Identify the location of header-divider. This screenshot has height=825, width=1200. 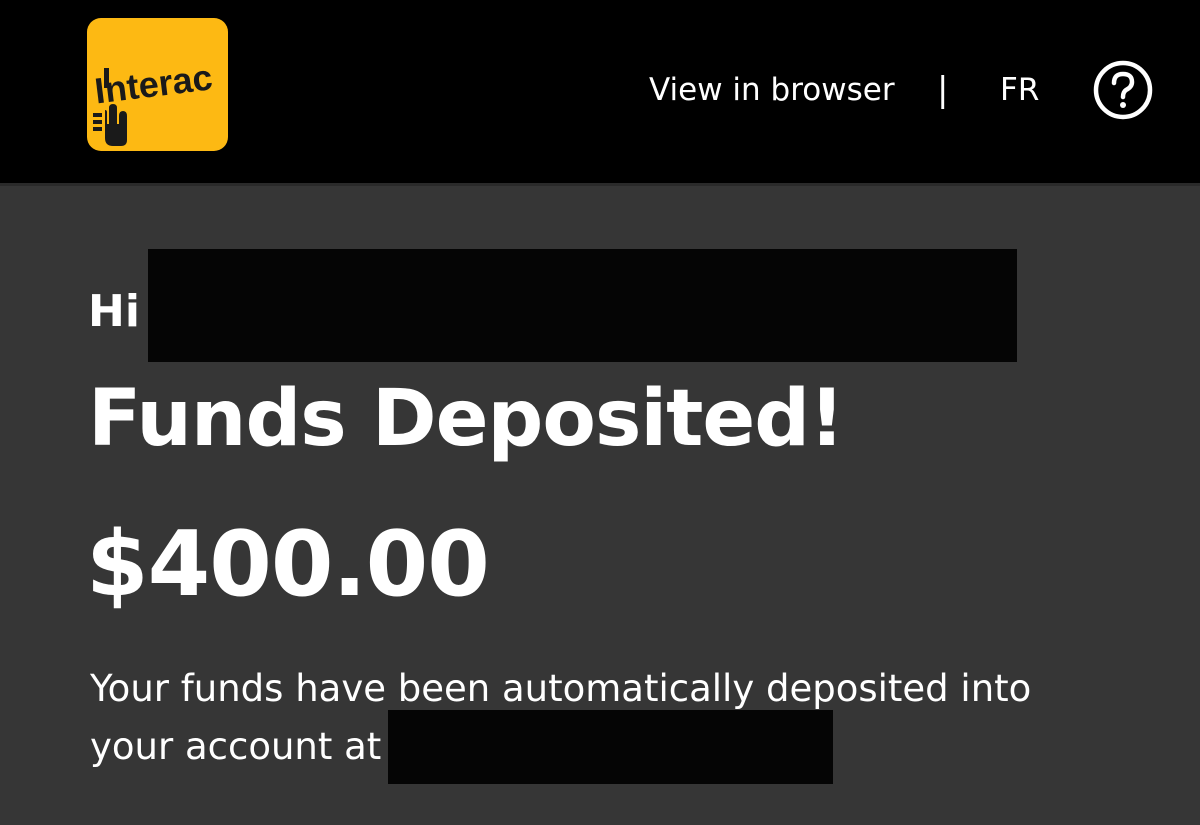
(600, 184).